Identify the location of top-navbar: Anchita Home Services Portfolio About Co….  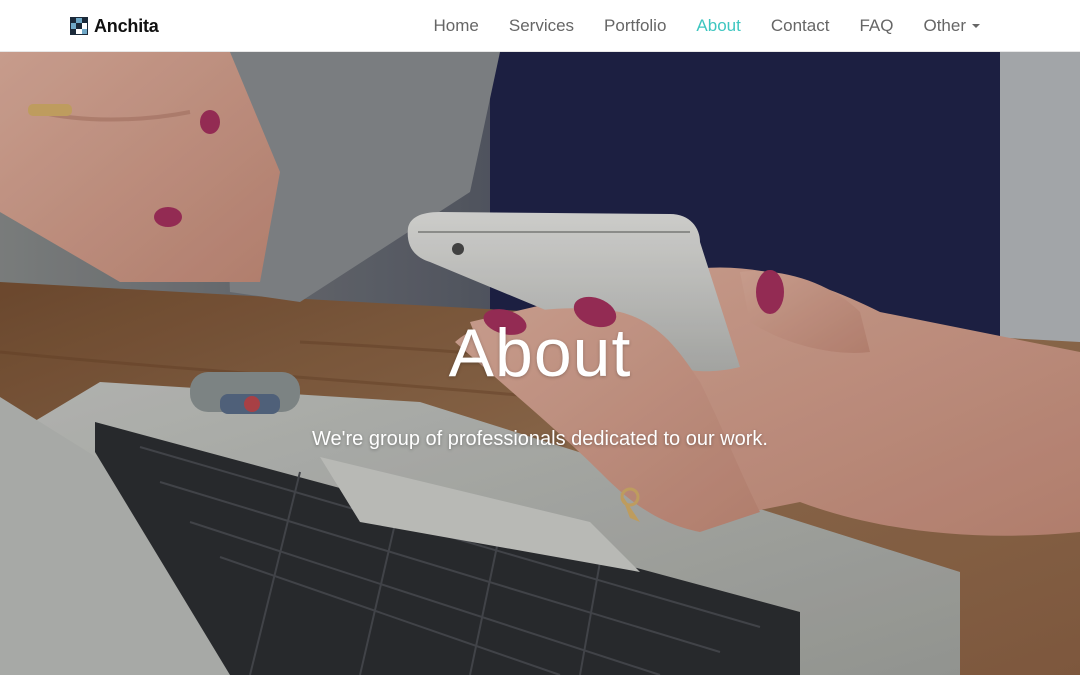
(540, 26).